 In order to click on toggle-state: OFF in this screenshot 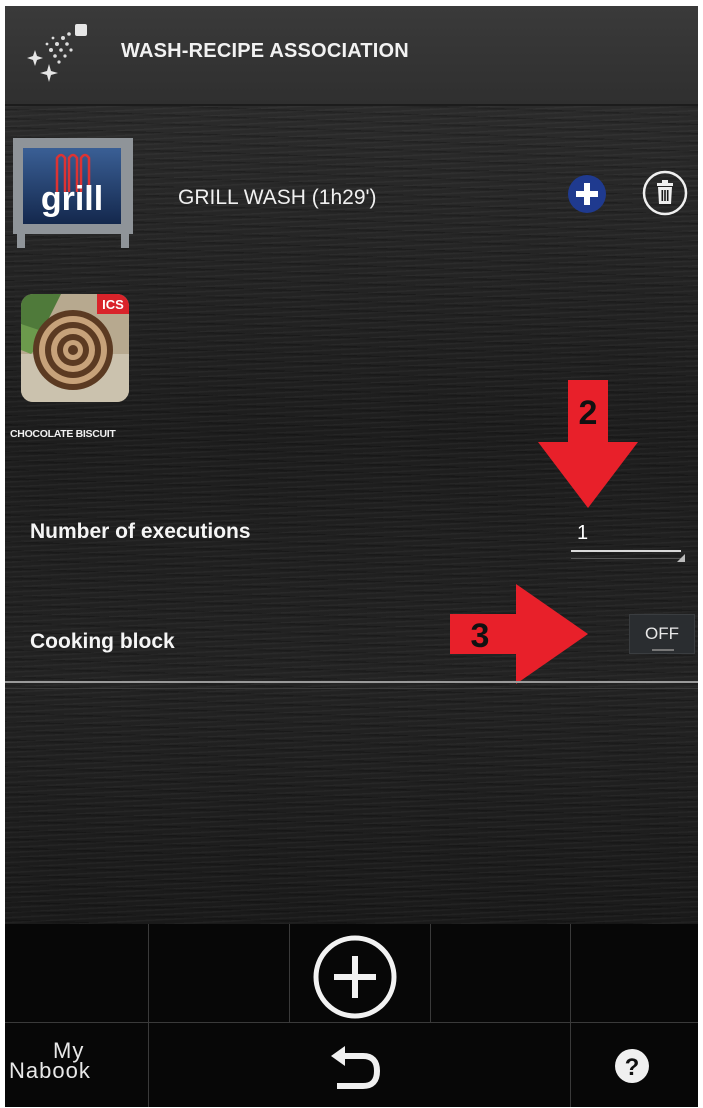, I will do `click(662, 633)`.